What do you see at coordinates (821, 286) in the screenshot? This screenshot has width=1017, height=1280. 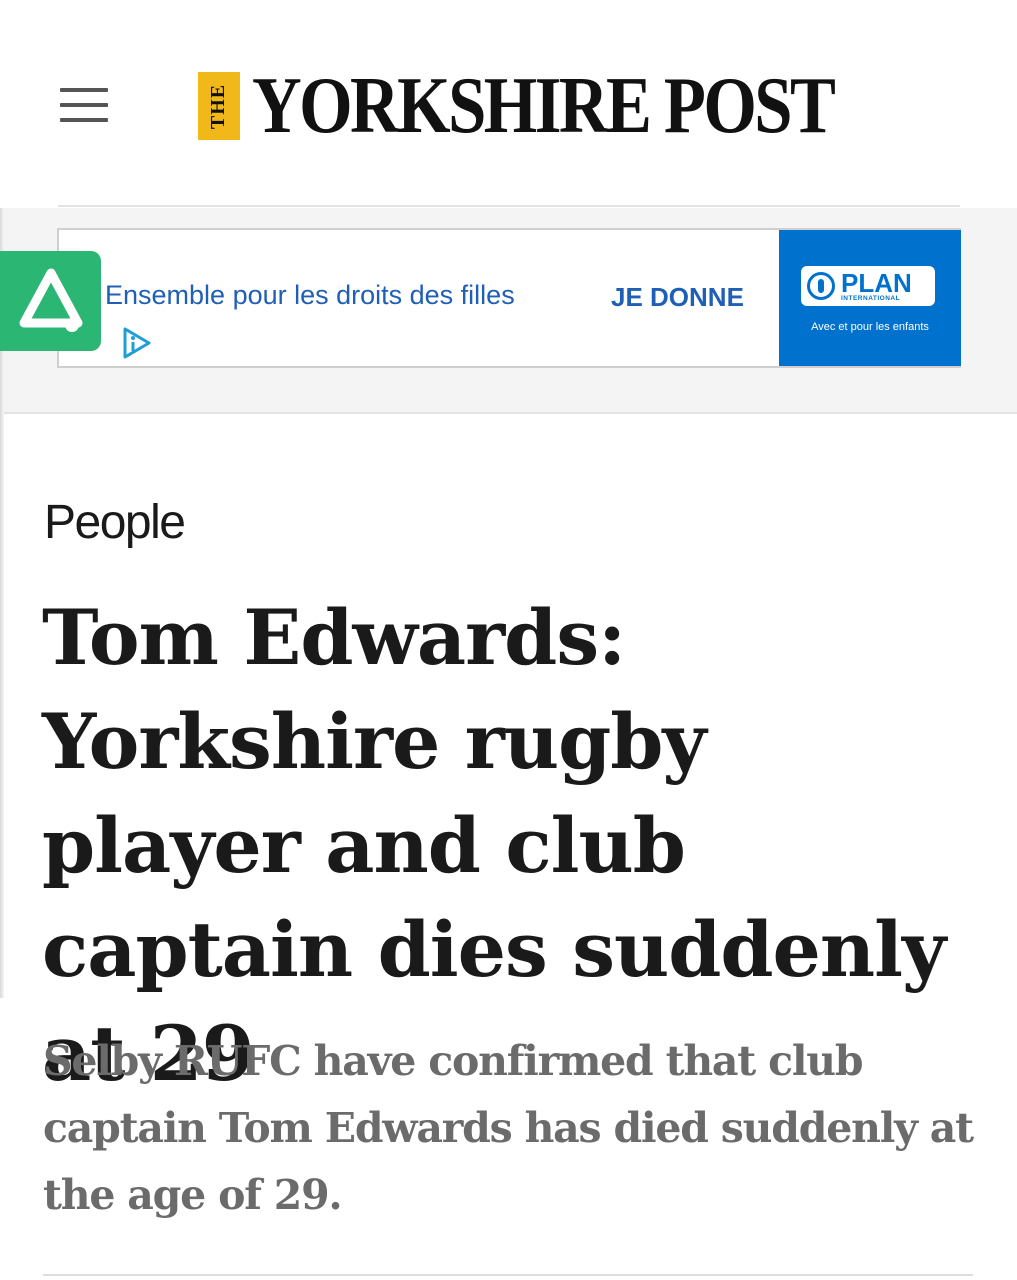 I see `plan-globe-icon` at bounding box center [821, 286].